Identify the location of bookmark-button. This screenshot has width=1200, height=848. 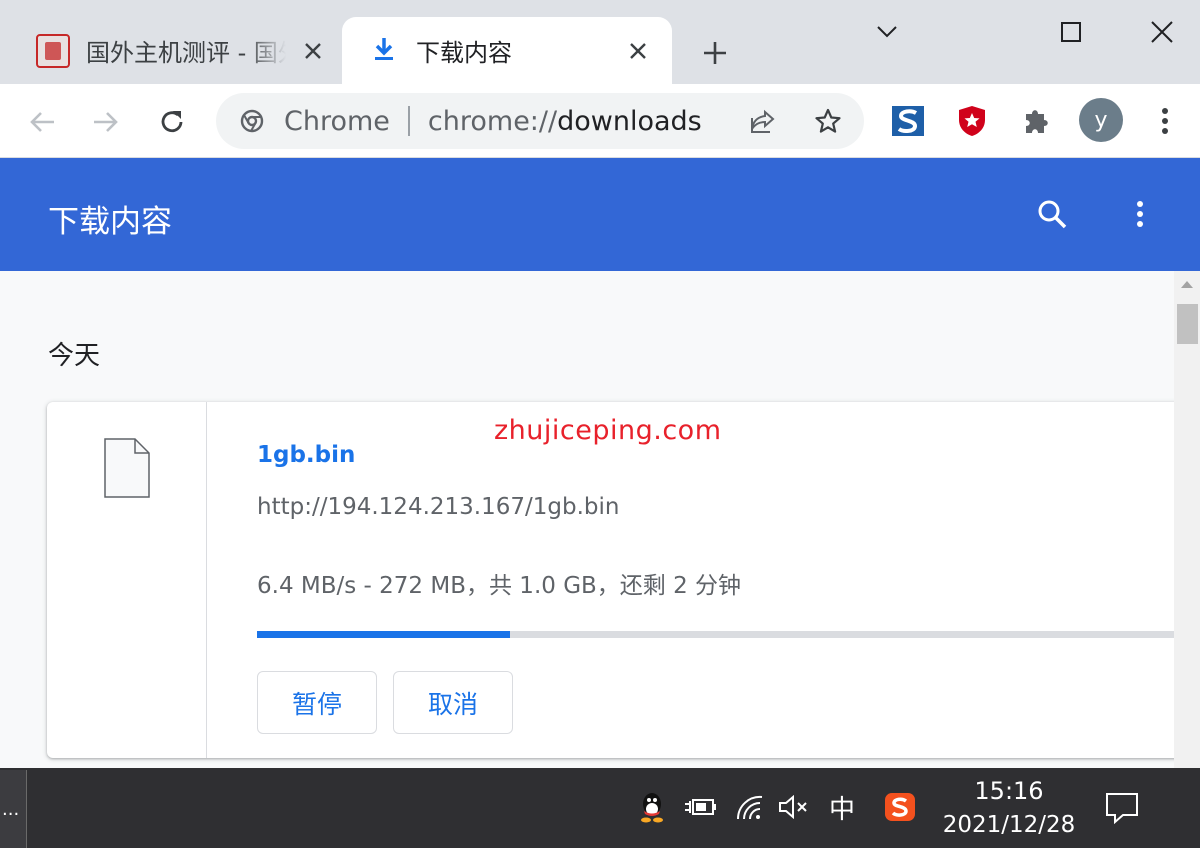
(828, 121).